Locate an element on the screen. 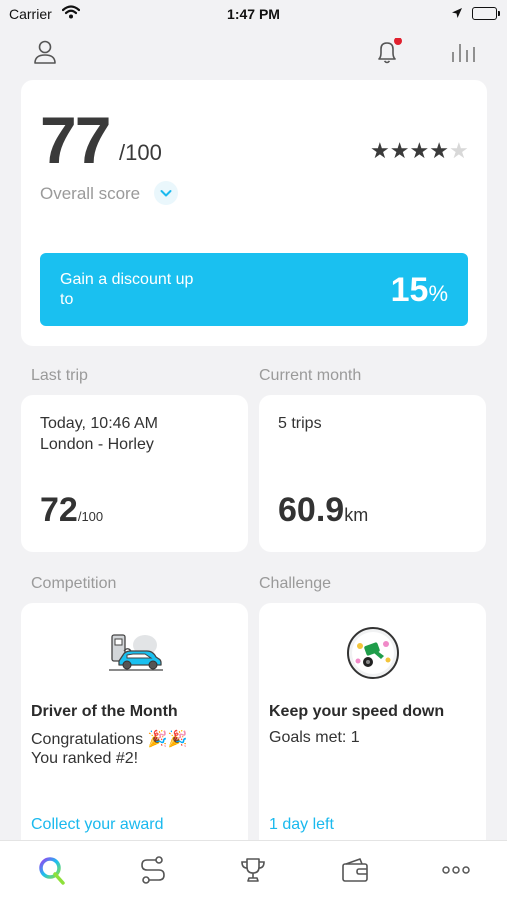 This screenshot has width=507, height=900. top-bar is located at coordinates (253, 53).